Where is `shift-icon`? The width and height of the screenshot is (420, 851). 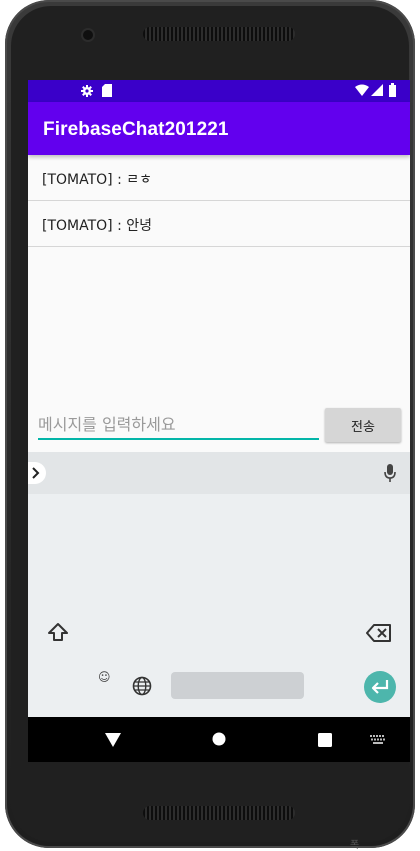
shift-icon is located at coordinates (58, 632).